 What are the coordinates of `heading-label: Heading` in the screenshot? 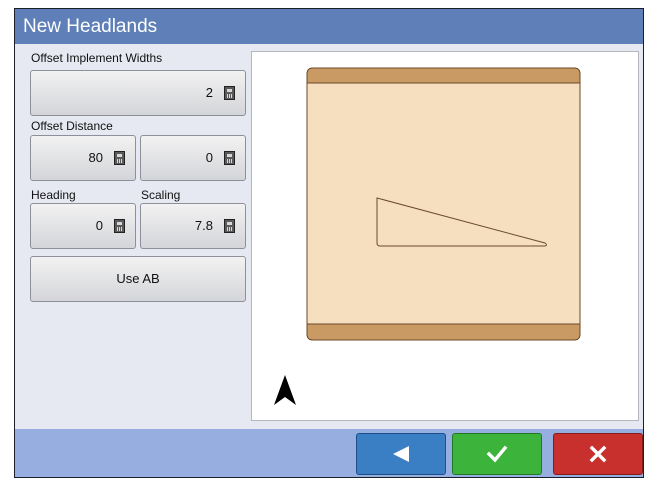 It's located at (53, 195).